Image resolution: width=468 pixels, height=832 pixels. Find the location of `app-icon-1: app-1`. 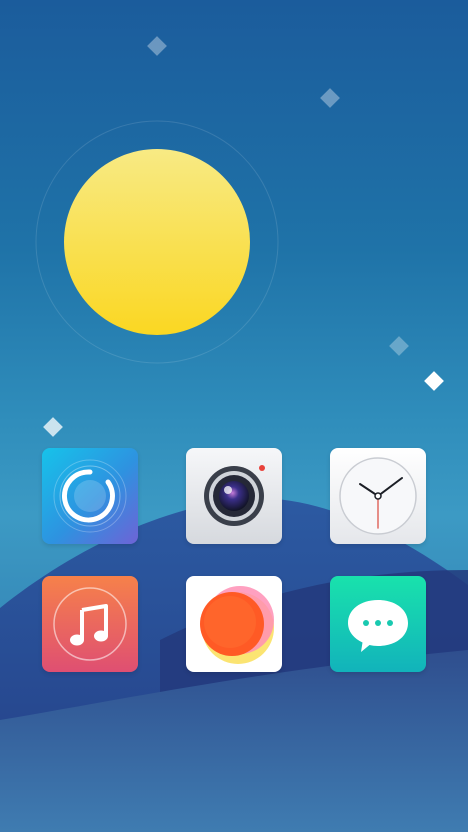

app-icon-1: app-1 is located at coordinates (90, 496).